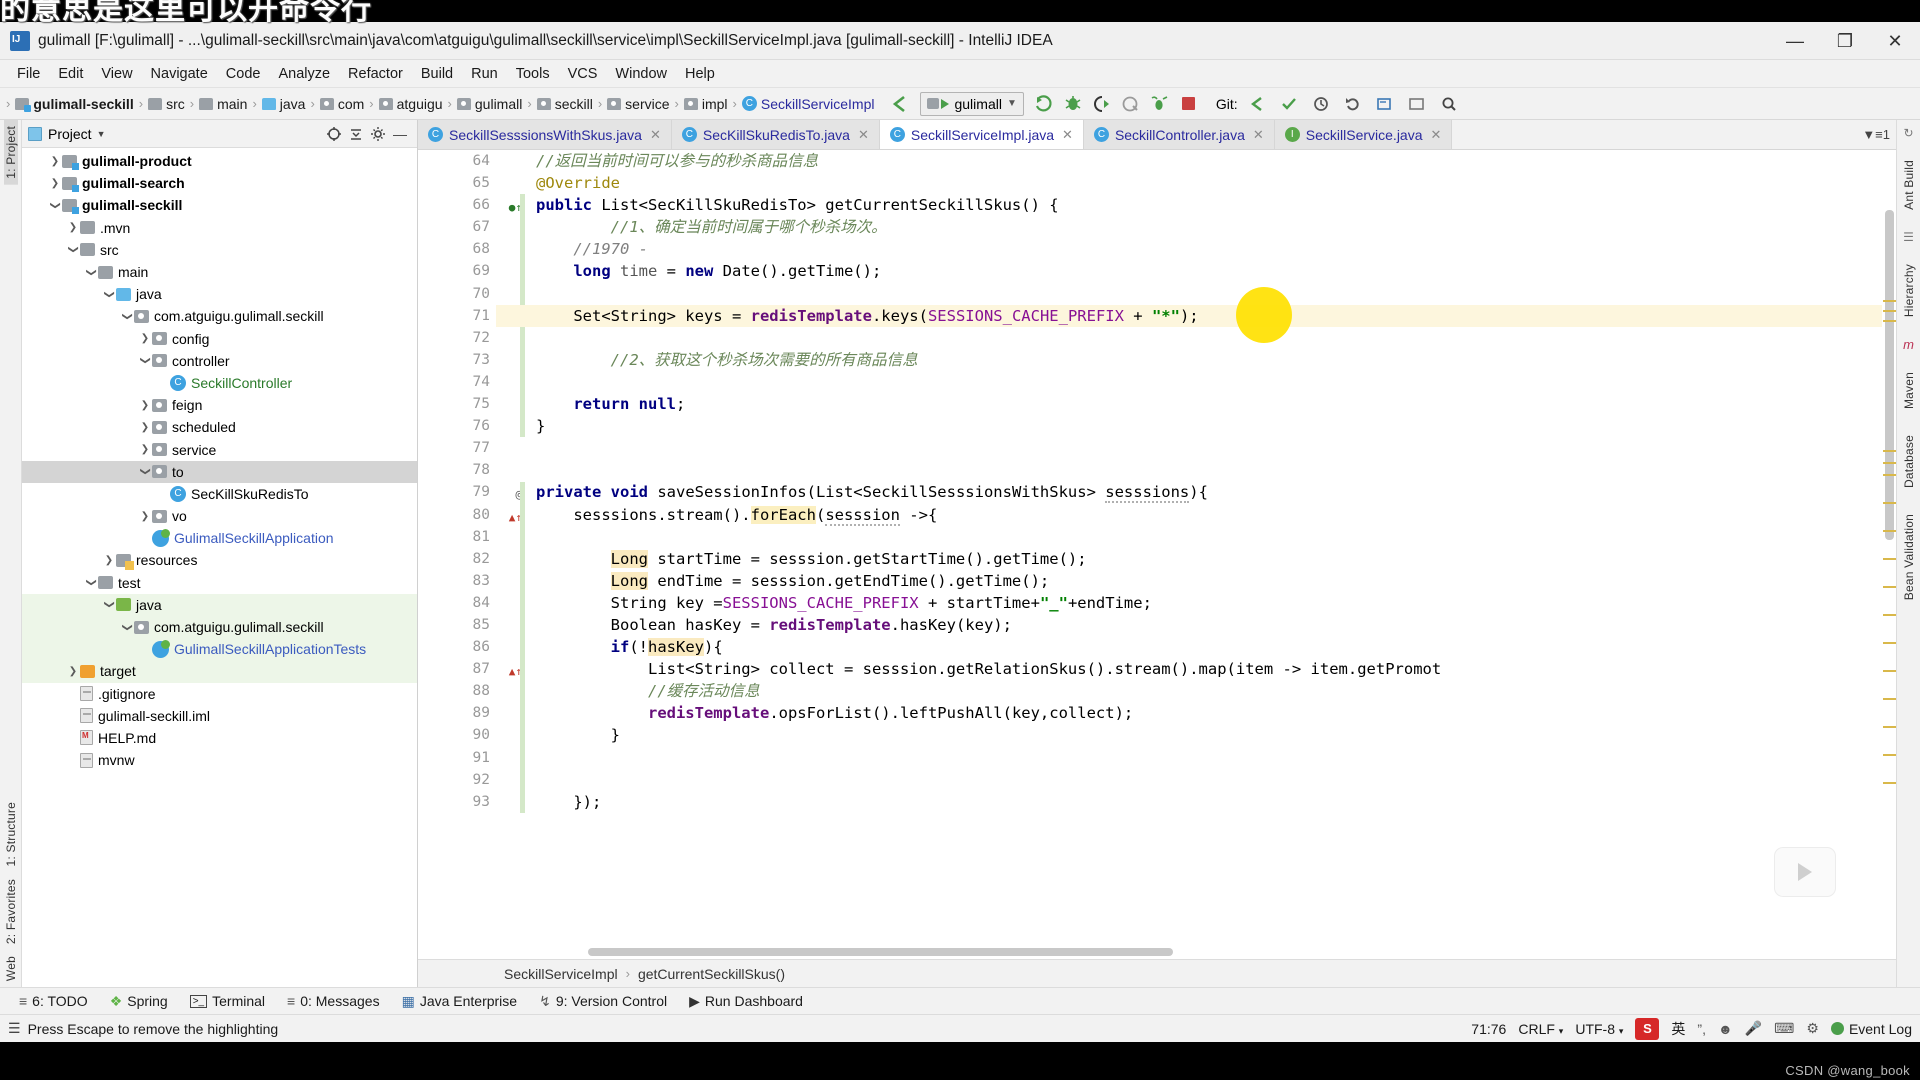  What do you see at coordinates (1289, 104) in the screenshot?
I see `git-commit-icon` at bounding box center [1289, 104].